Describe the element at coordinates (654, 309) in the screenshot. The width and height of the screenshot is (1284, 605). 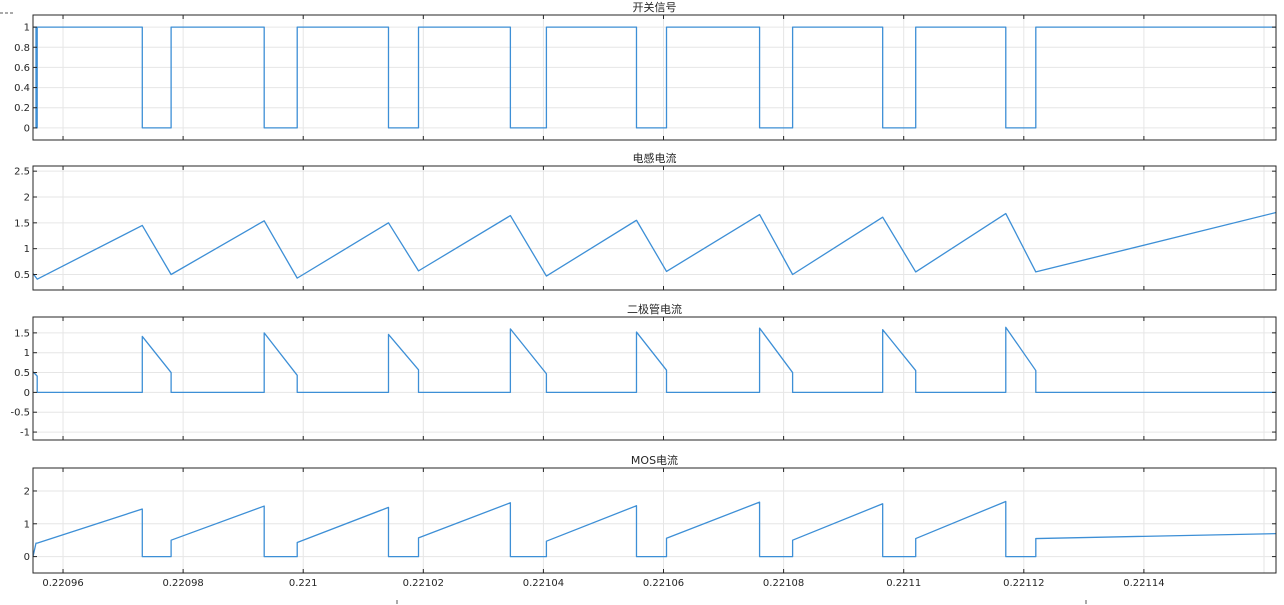
I see `subplot-title: 二极管电流` at that location.